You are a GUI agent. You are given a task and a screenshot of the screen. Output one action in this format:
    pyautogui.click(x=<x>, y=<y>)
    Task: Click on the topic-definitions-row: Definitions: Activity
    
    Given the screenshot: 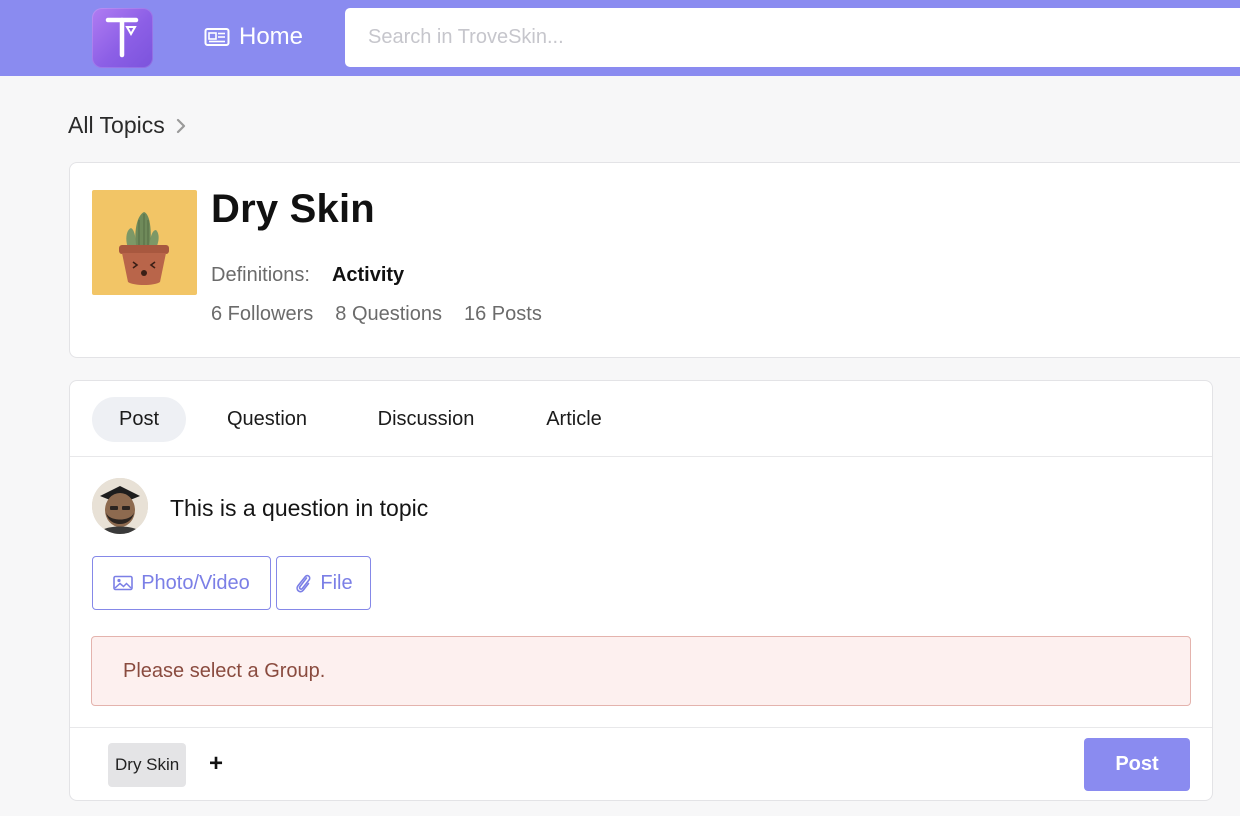 What is the action you would take?
    pyautogui.click(x=307, y=275)
    